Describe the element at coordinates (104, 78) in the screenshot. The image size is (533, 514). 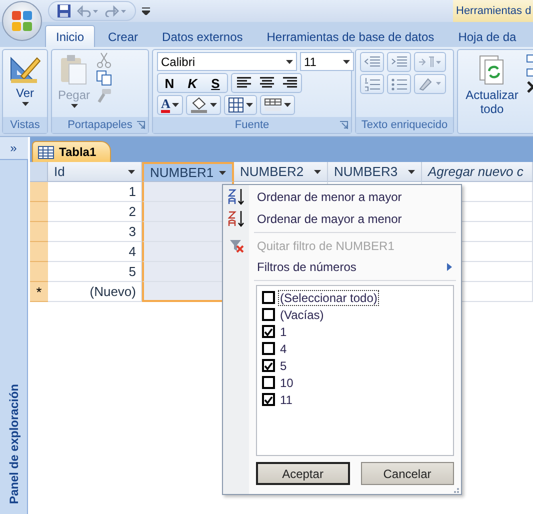
I see `copy-icon` at that location.